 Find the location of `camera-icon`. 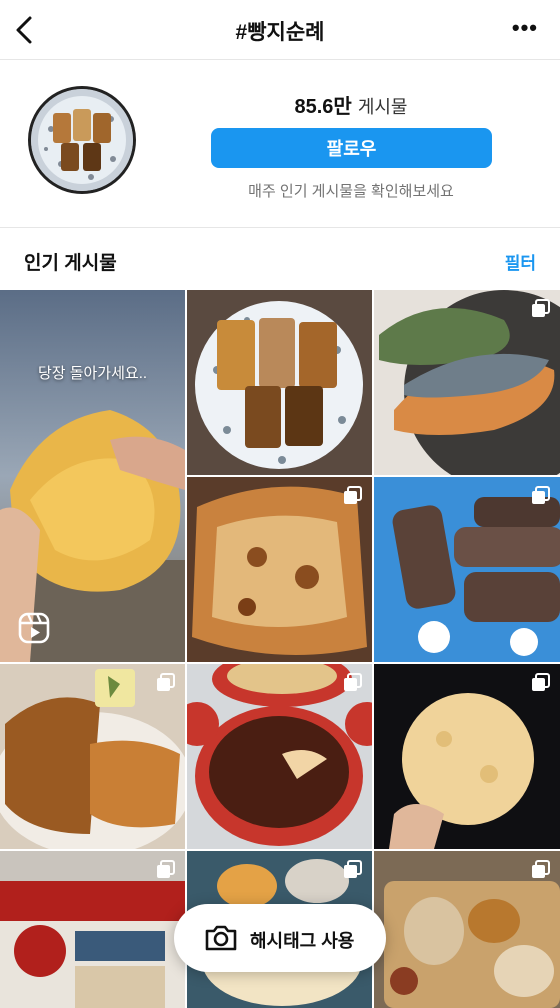

camera-icon is located at coordinates (221, 938).